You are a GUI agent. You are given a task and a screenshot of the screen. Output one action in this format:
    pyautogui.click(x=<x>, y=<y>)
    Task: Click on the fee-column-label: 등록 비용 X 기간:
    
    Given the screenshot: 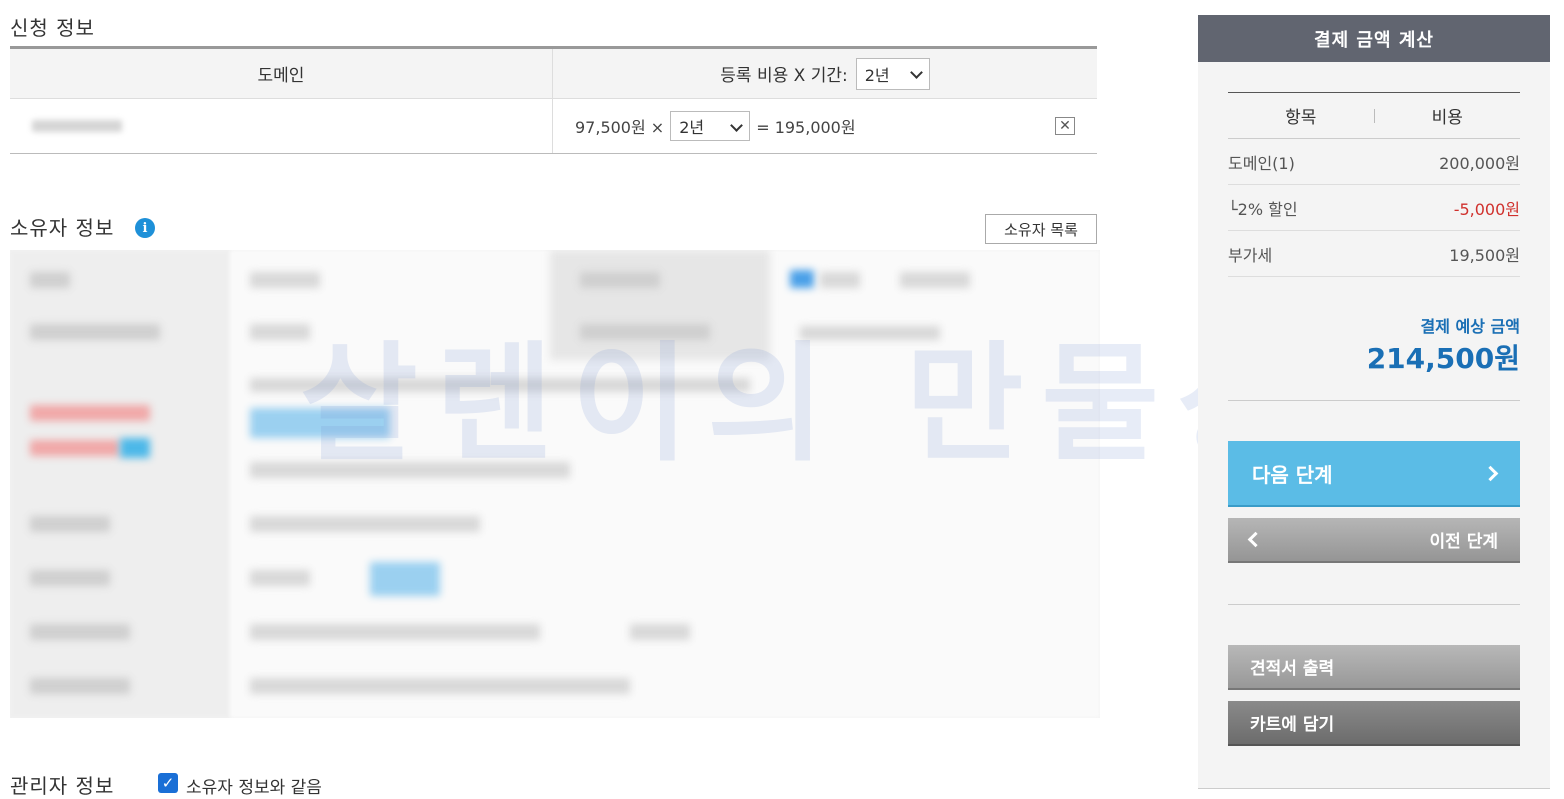 What is the action you would take?
    pyautogui.click(x=784, y=76)
    